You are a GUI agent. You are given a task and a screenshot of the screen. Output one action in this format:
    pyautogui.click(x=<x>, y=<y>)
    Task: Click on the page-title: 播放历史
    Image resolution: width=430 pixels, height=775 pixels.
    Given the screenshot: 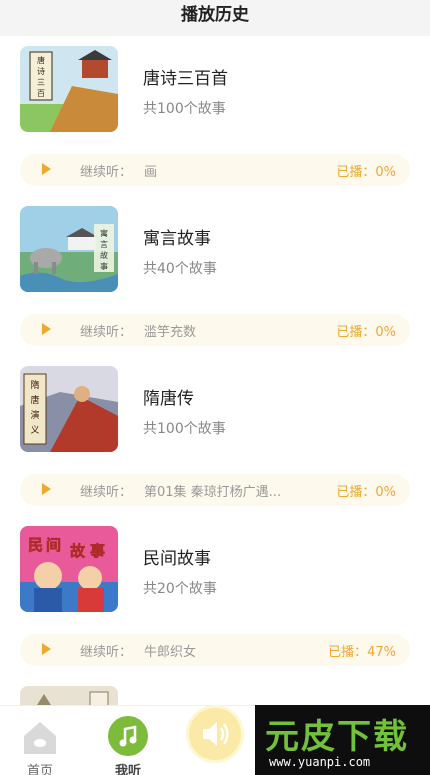 What is the action you would take?
    pyautogui.click(x=215, y=15)
    